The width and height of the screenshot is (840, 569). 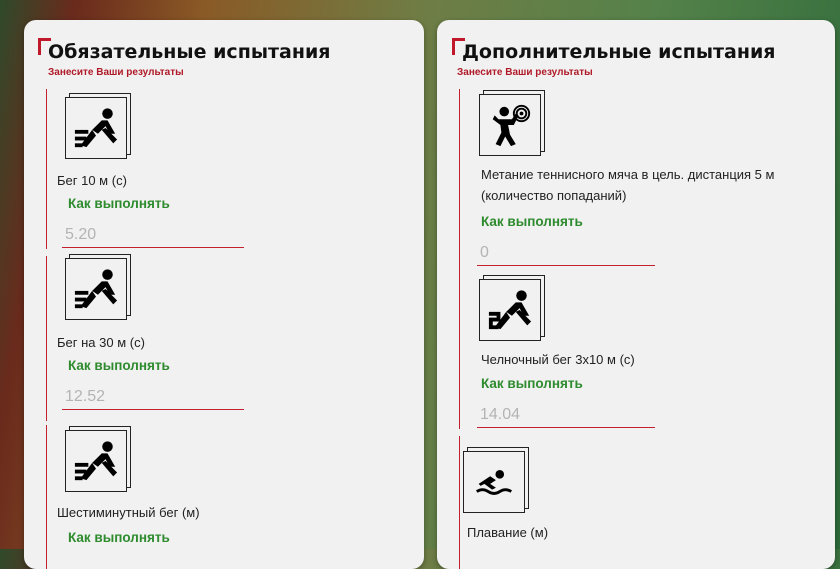 What do you see at coordinates (101, 342) in the screenshot?
I see `test-name: Бег на 30 м (с)` at bounding box center [101, 342].